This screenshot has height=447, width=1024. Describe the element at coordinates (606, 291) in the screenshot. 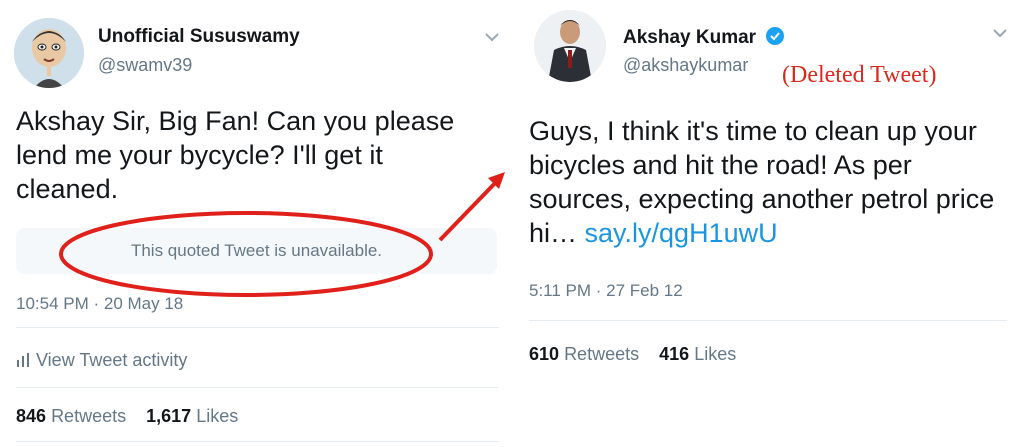

I see `tweet-timestamp: 5:11 PM · 27 Feb 12` at that location.